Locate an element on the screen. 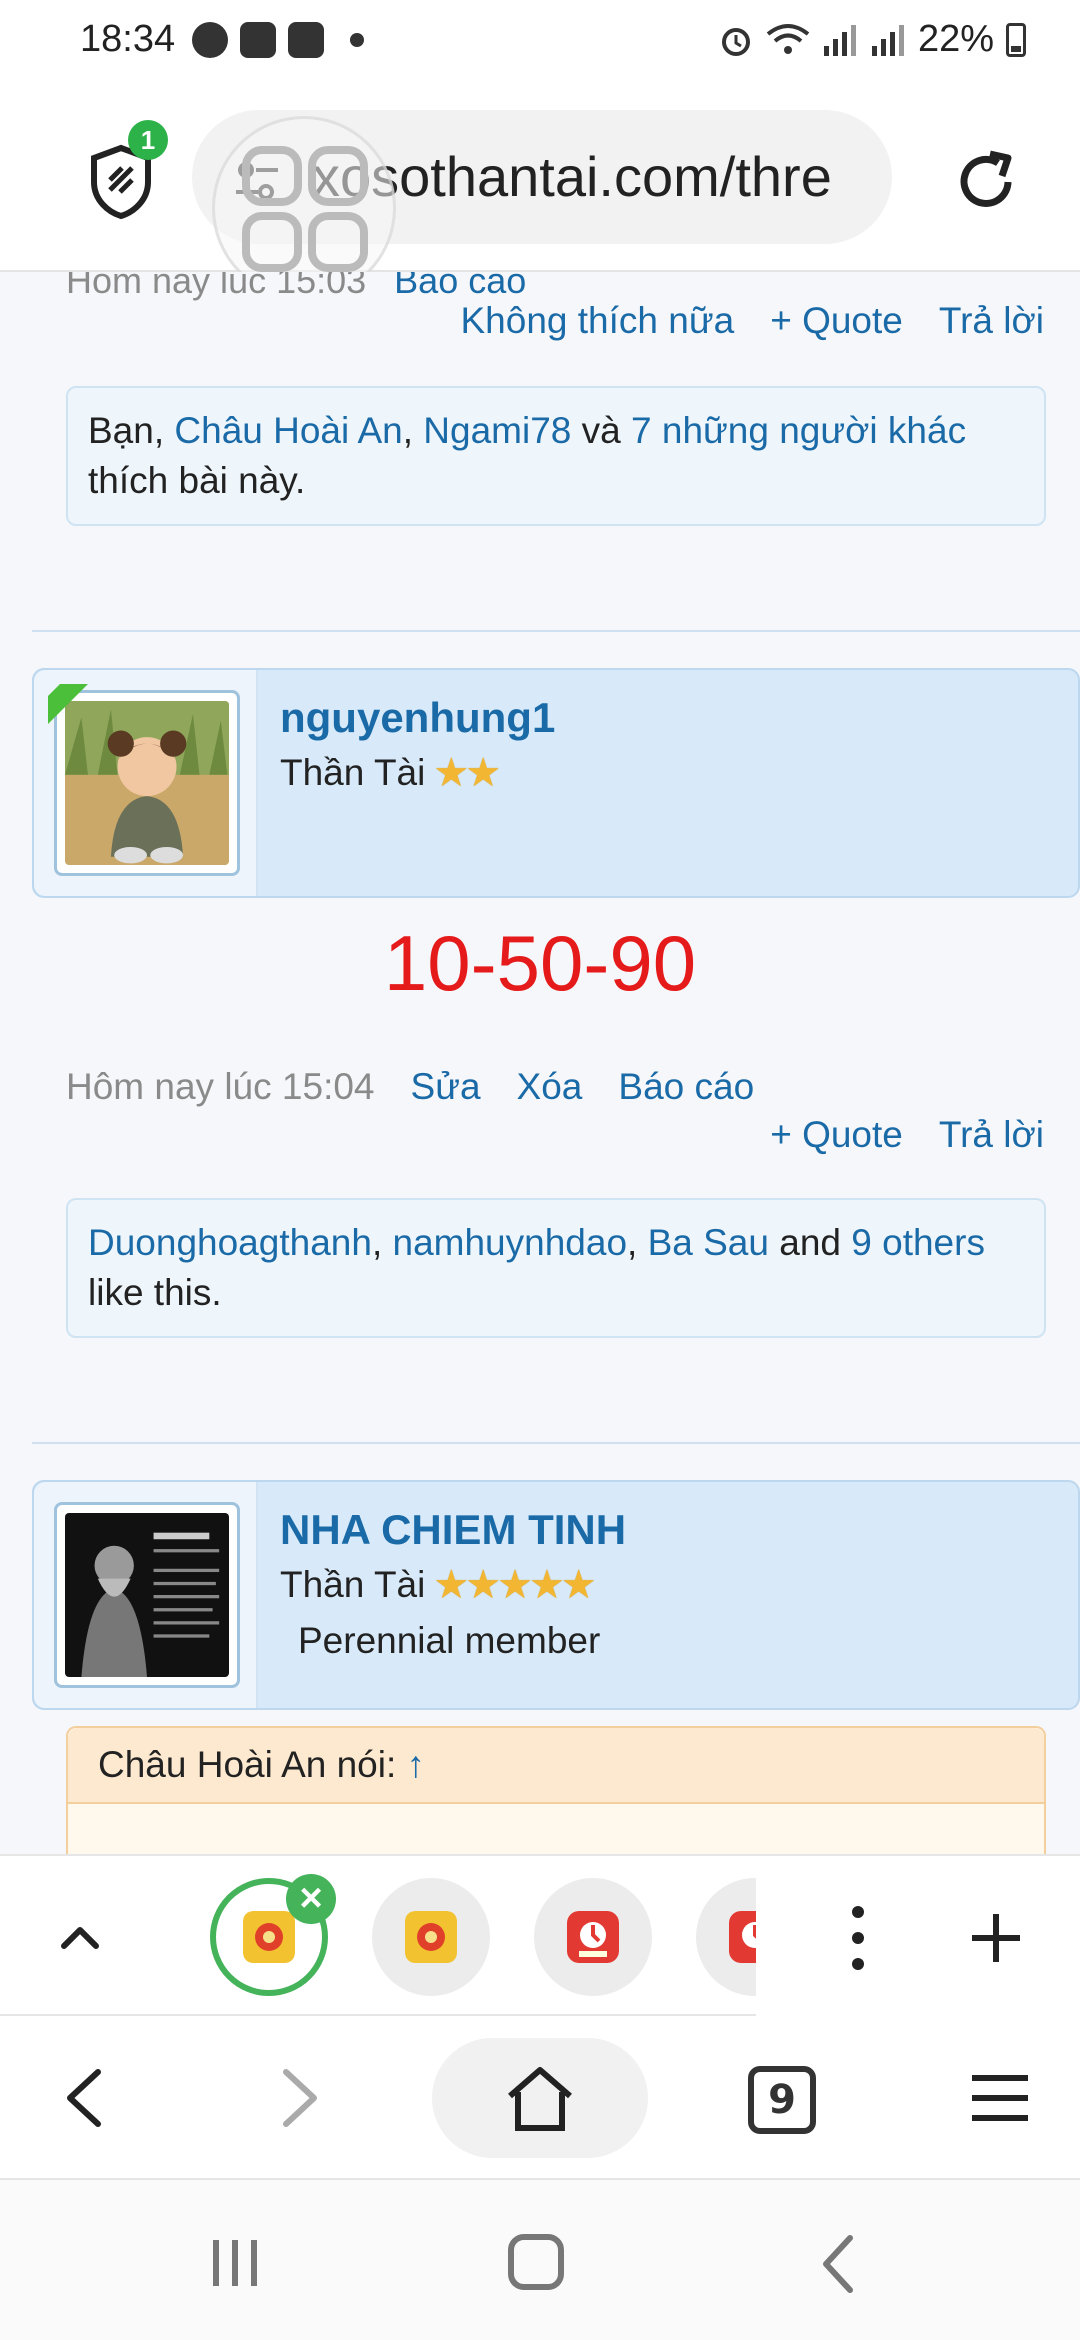  post-content: 10-50-90 is located at coordinates (540, 963).